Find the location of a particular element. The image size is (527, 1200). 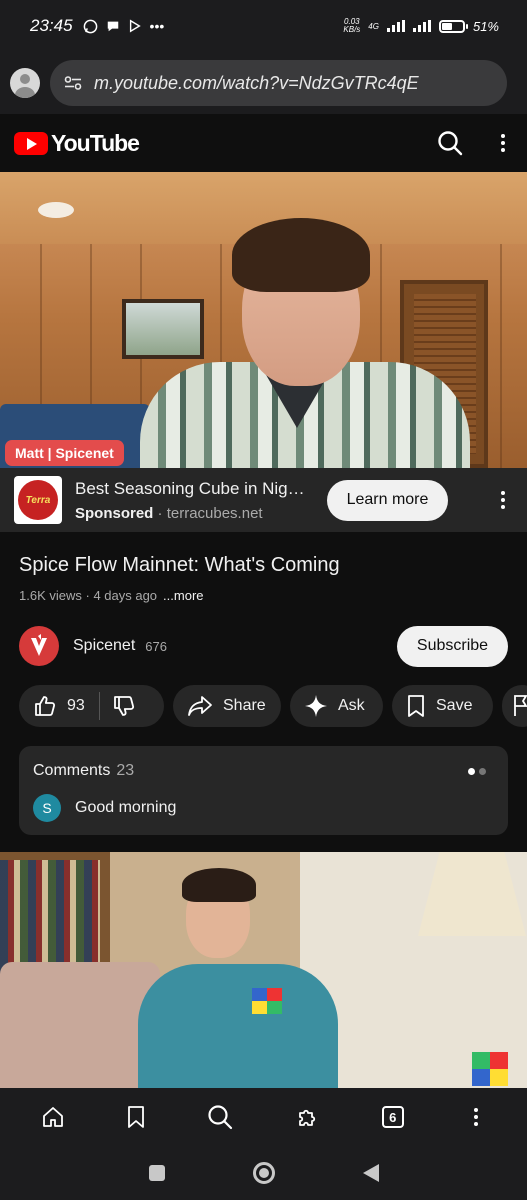

youtube-logo: YouTube is located at coordinates (77, 143).